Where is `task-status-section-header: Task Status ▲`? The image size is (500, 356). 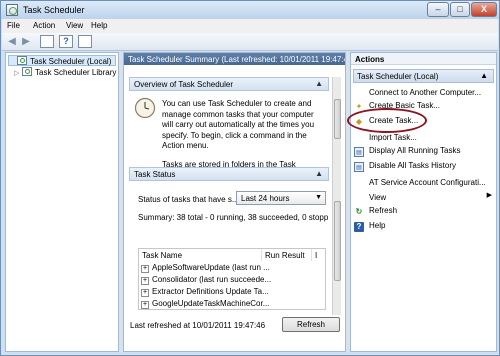
task-status-section-header: Task Status ▲ is located at coordinates (229, 174).